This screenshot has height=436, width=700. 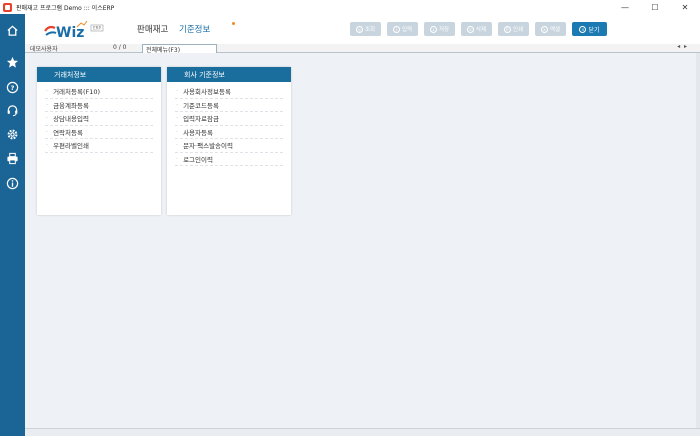 I want to click on input-icon: i, so click(x=396, y=29).